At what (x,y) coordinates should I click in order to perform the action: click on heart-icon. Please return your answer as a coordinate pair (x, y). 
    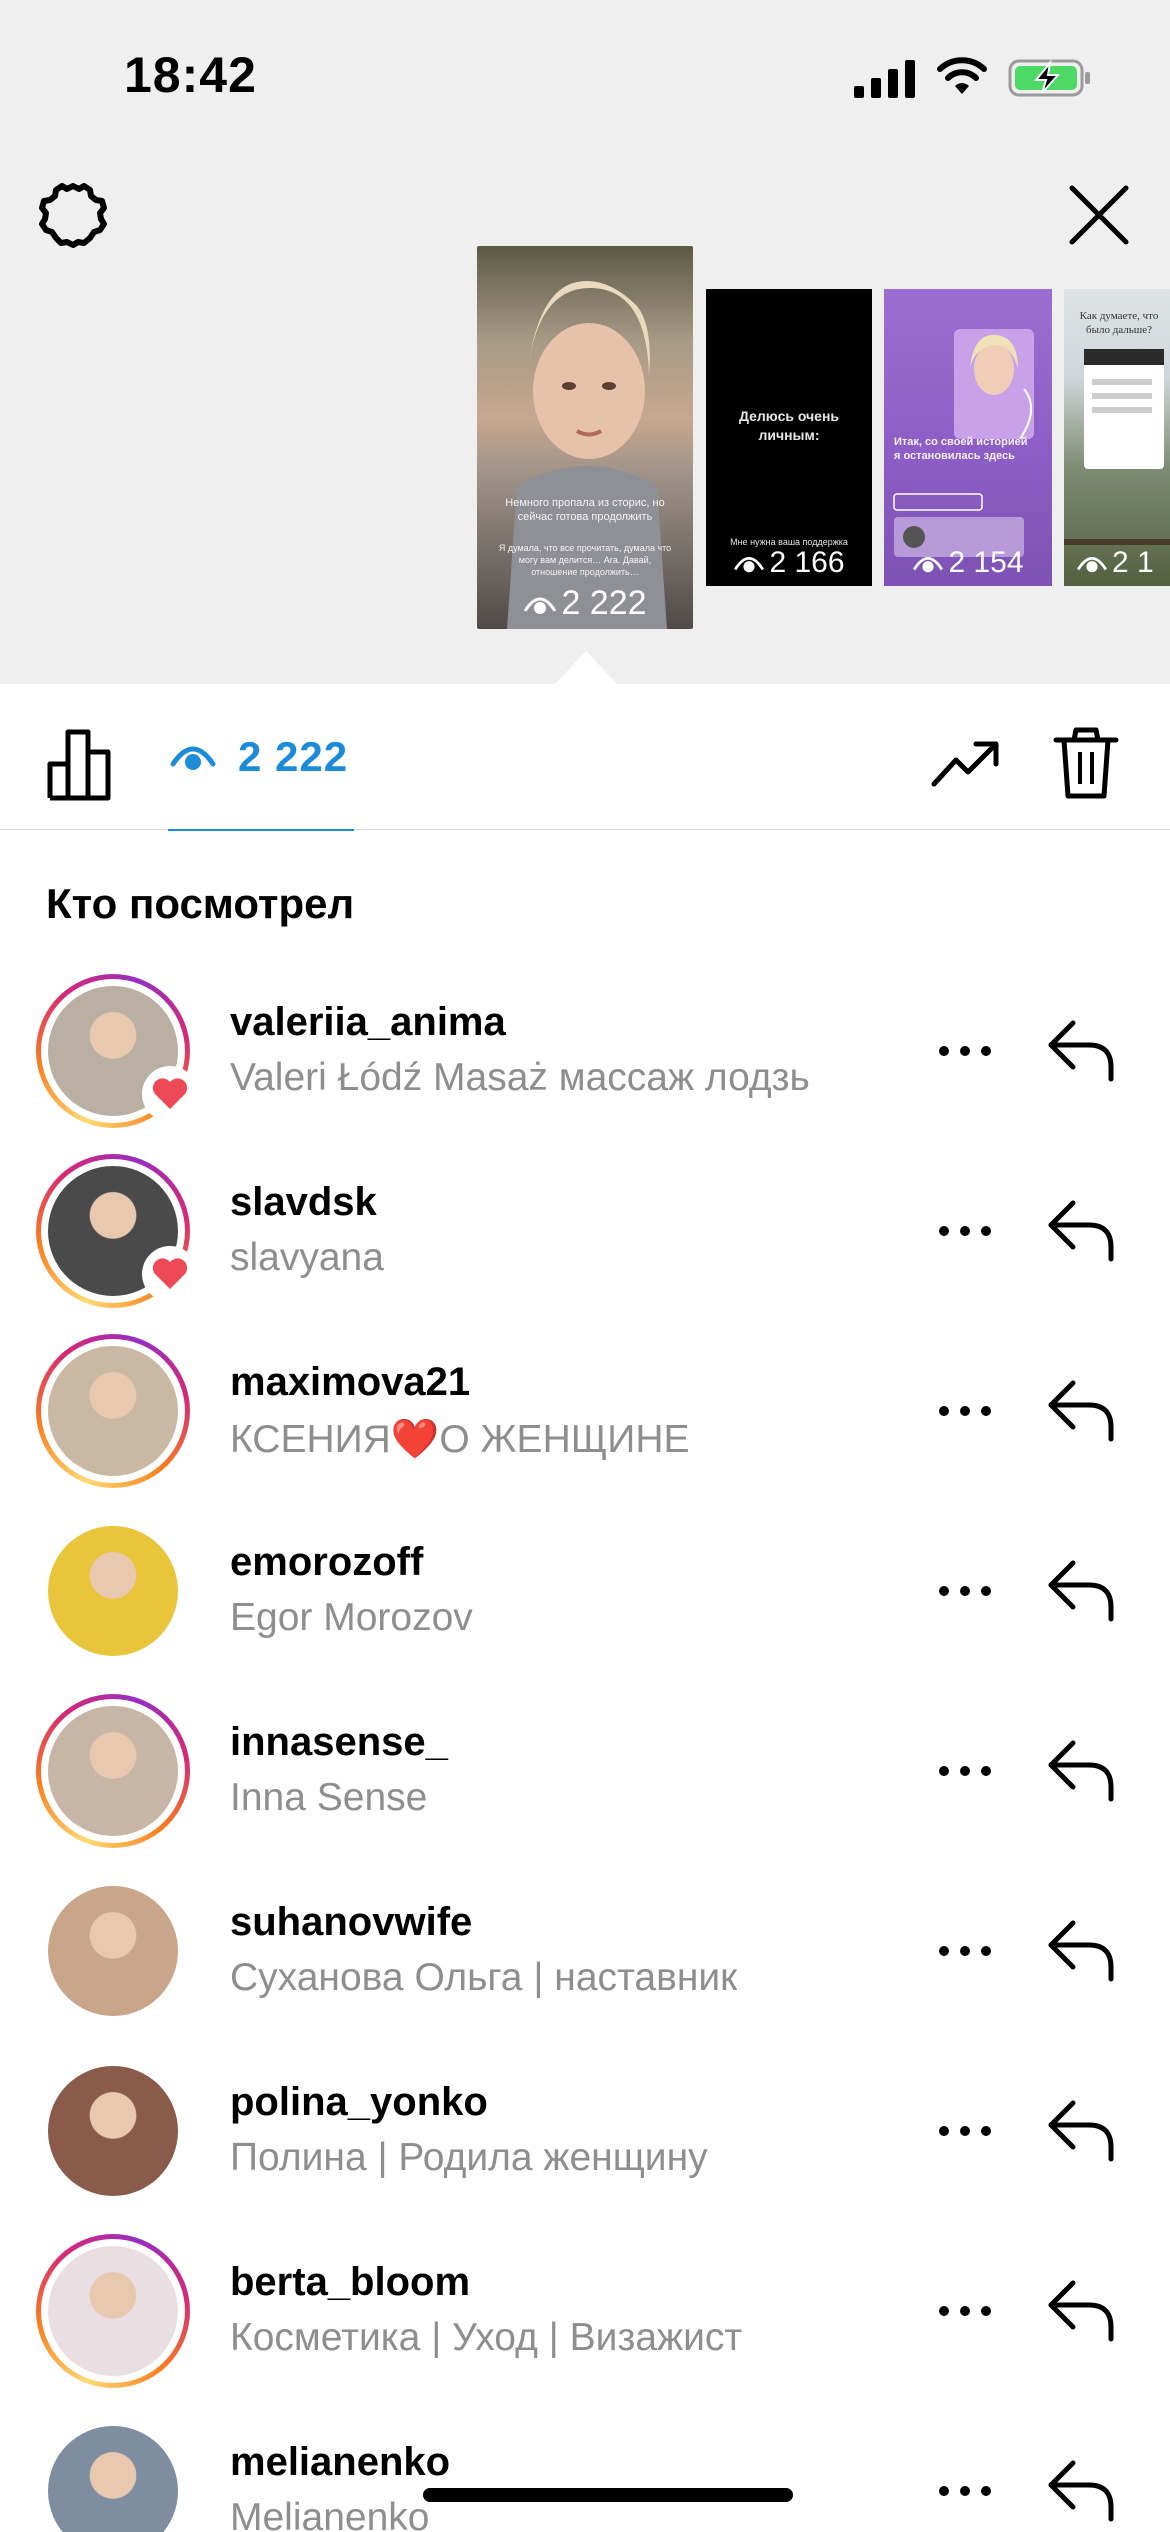
    Looking at the image, I should click on (170, 1093).